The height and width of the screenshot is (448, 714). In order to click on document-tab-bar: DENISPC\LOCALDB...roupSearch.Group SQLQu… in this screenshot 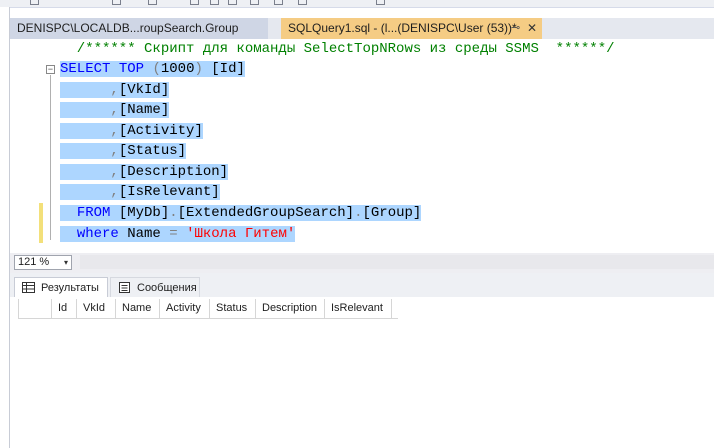, I will do `click(362, 28)`.